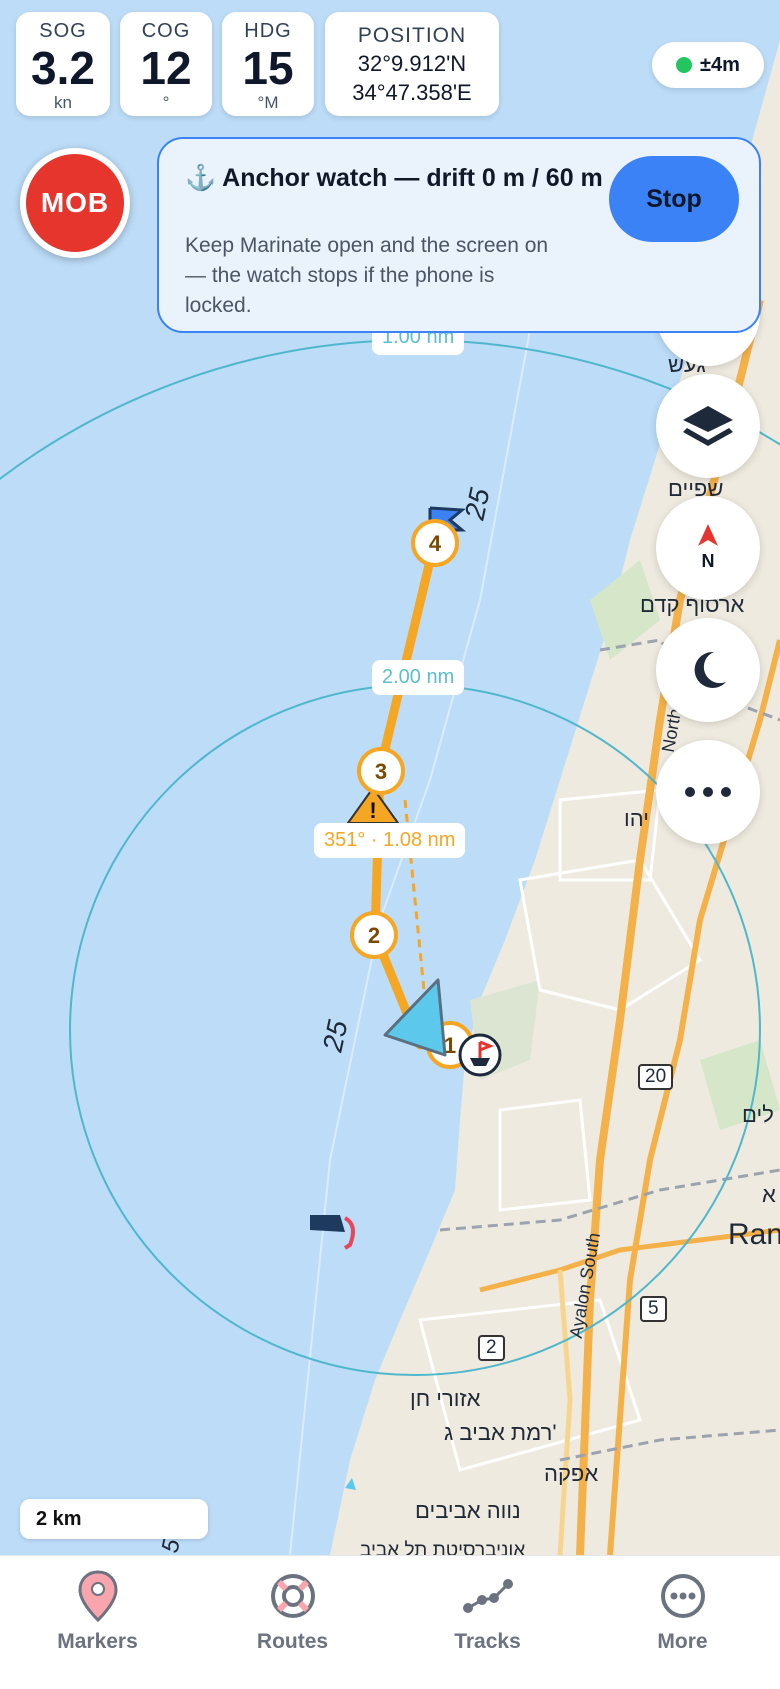  What do you see at coordinates (487, 1622) in the screenshot?
I see `nav-tracks: Tracks` at bounding box center [487, 1622].